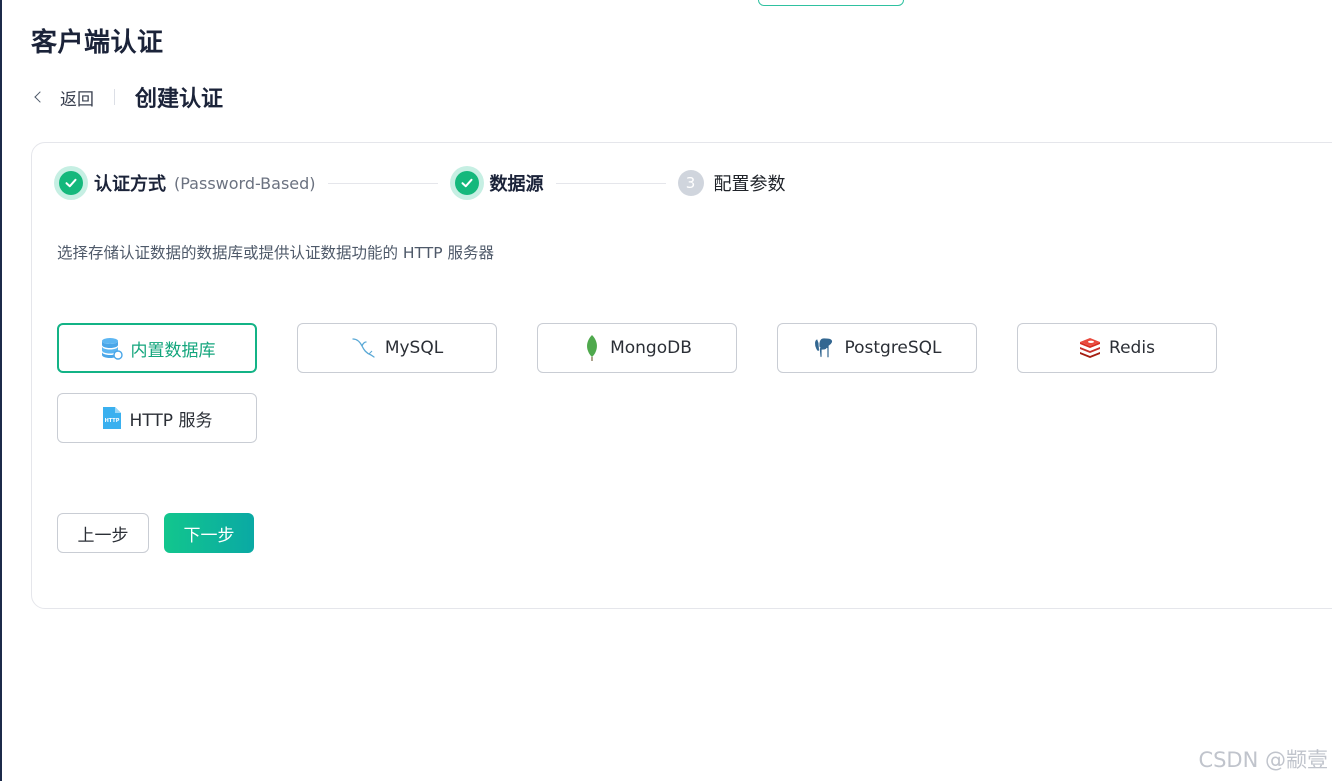  I want to click on option-mysql: MySQL, so click(397, 348).